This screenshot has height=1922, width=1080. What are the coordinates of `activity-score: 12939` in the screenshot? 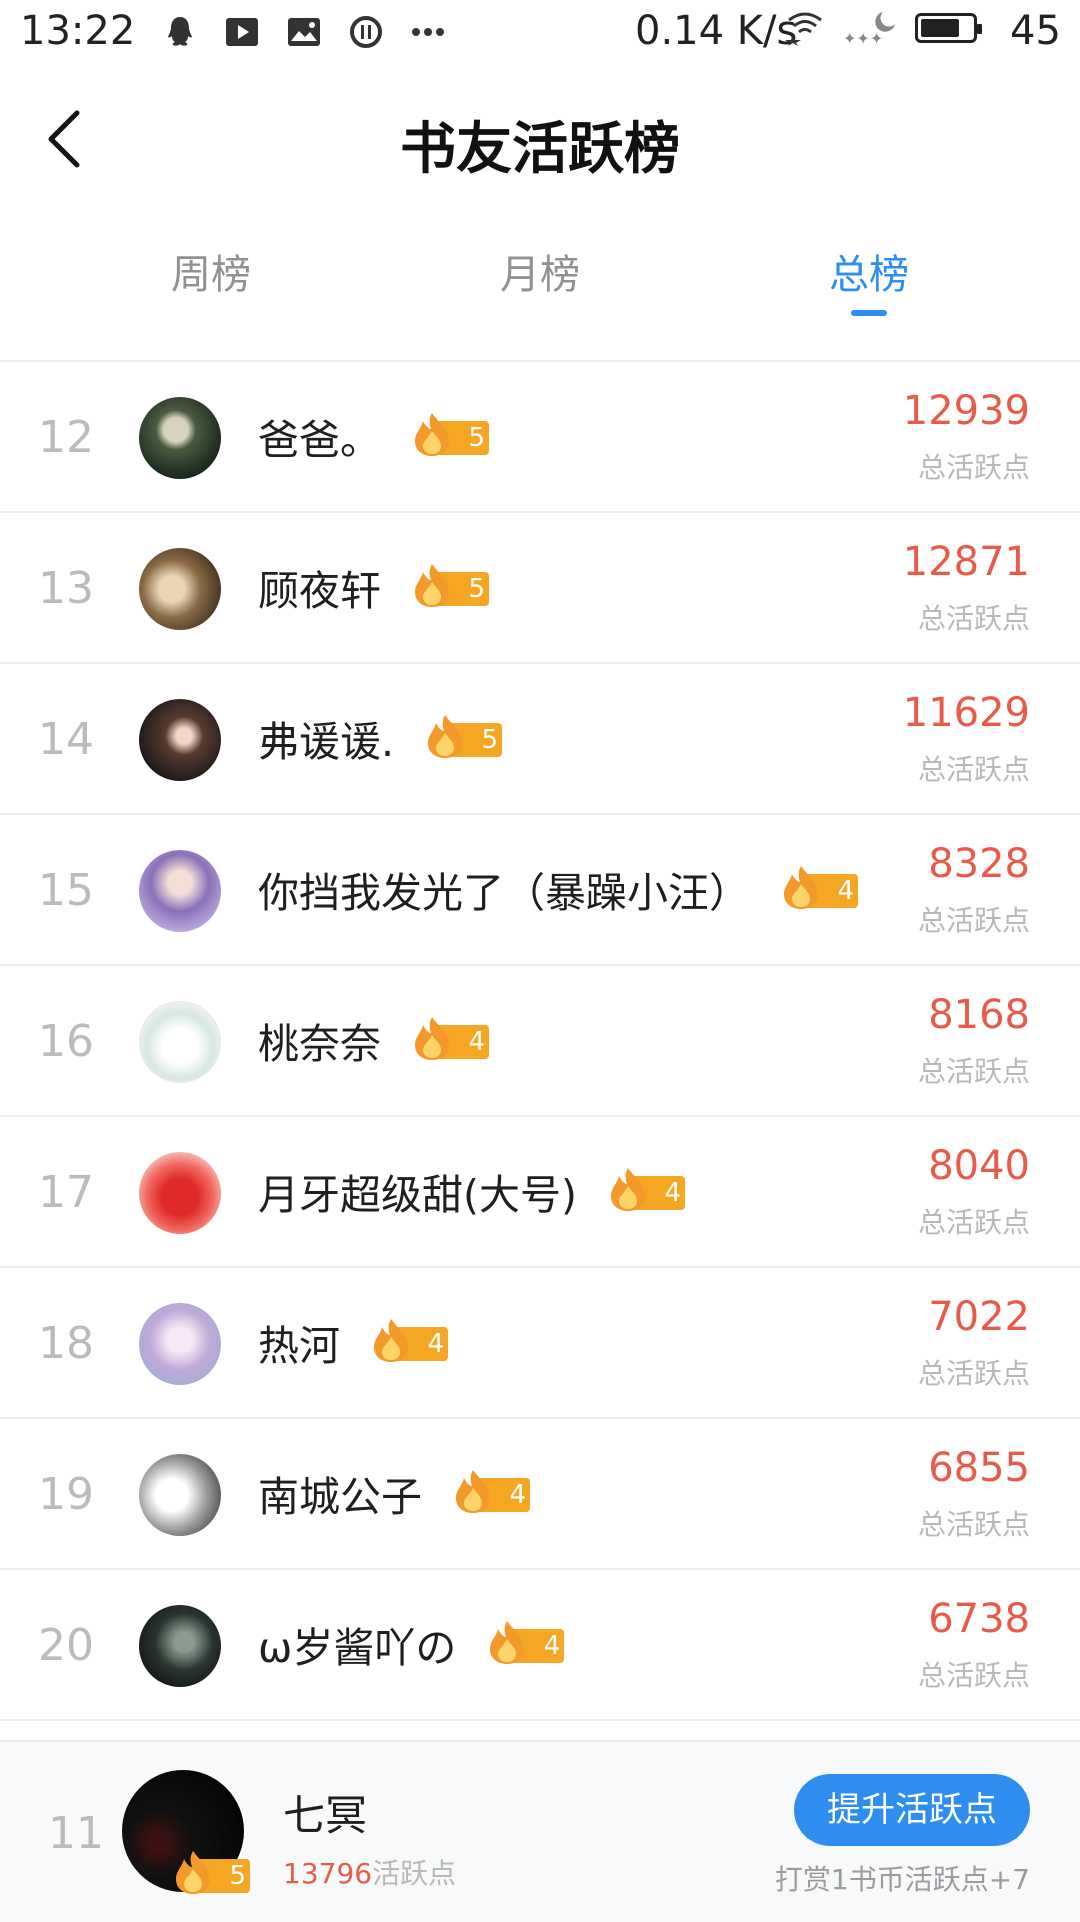 It's located at (966, 411).